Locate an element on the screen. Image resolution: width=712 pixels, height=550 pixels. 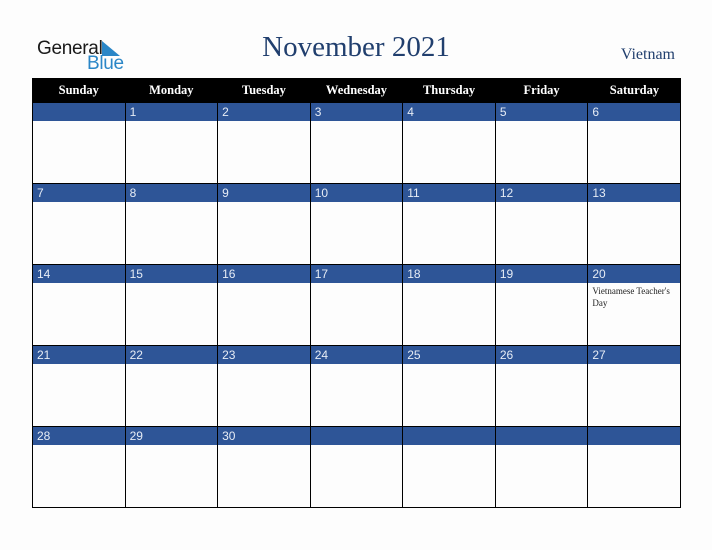
weekday-saturday: Saturday is located at coordinates (634, 90).